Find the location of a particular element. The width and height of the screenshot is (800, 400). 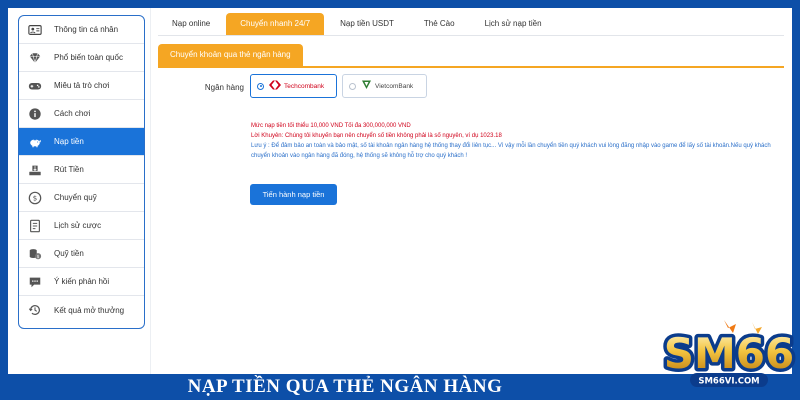

bank-option-techcombank: Techcombank is located at coordinates (293, 86).